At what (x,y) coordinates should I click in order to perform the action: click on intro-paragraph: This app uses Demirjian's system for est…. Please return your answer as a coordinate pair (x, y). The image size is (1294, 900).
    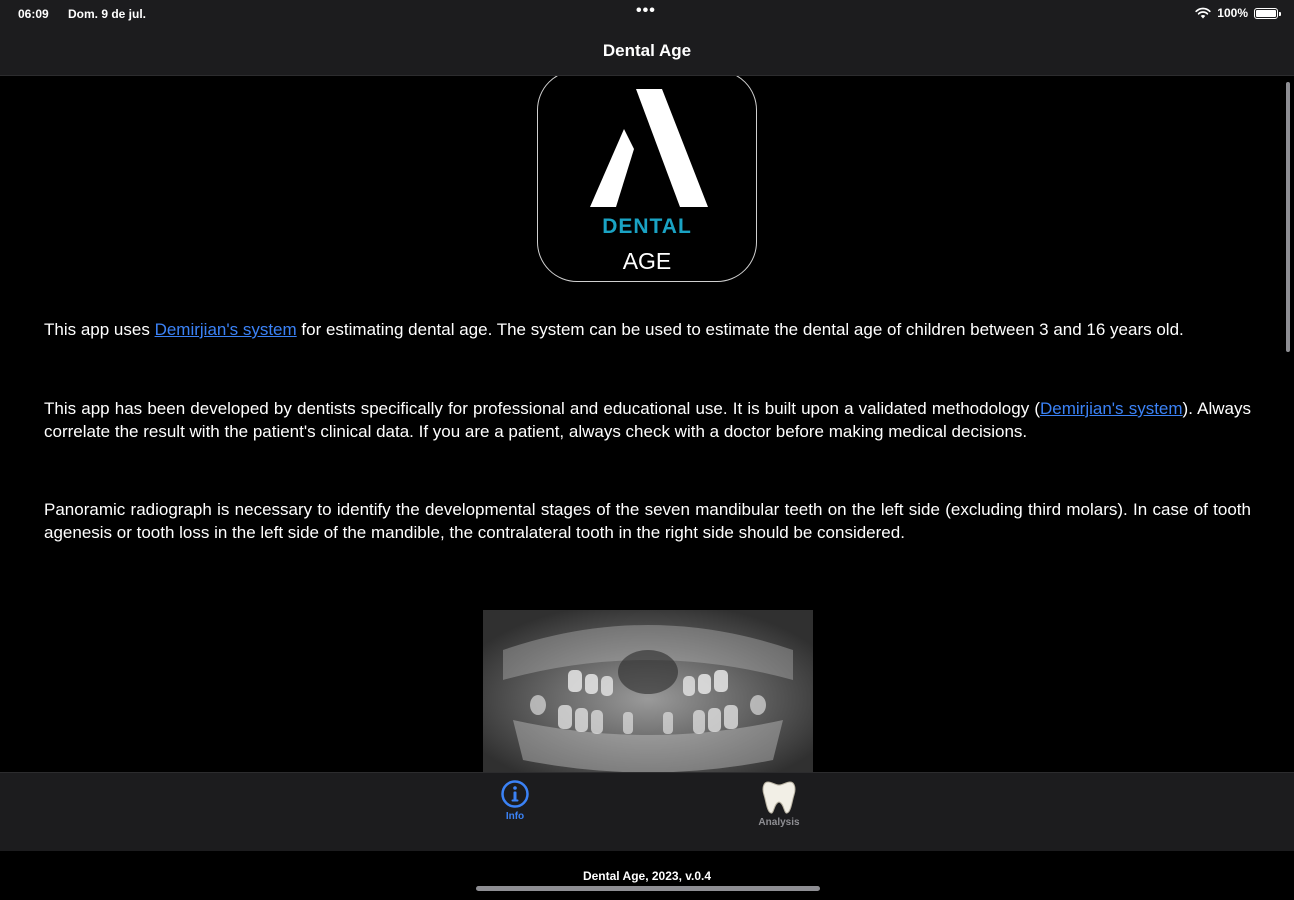
    Looking at the image, I should click on (614, 329).